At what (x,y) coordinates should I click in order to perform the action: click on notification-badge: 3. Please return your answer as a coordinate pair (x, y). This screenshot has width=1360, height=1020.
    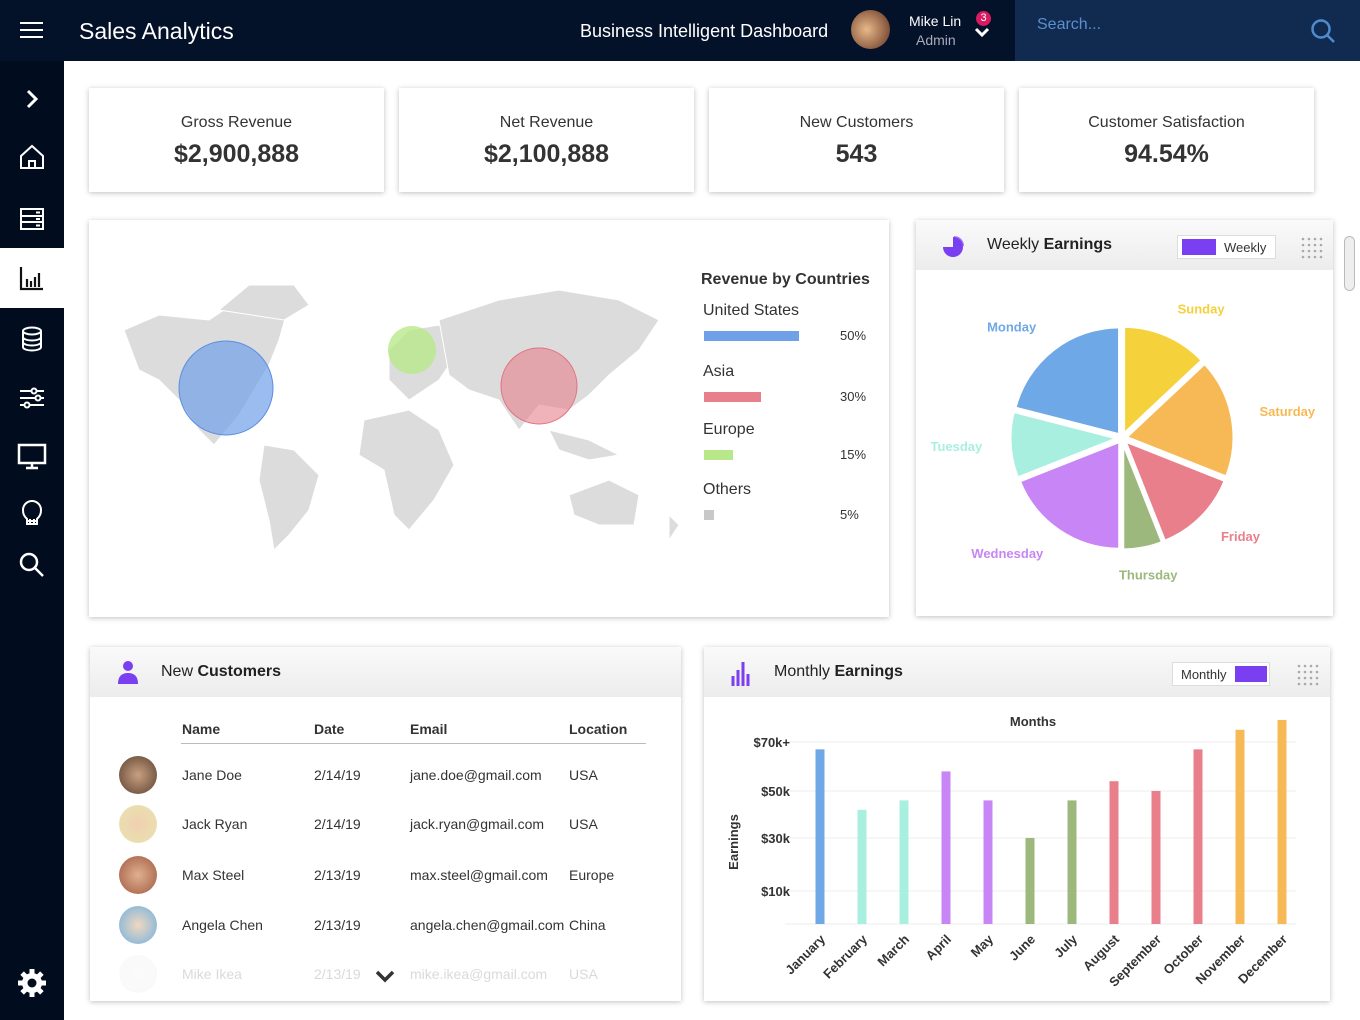
    Looking at the image, I should click on (983, 18).